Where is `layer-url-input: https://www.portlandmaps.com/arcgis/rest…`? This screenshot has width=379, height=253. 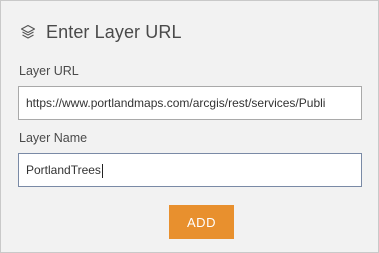 layer-url-input: https://www.portlandmaps.com/arcgis/rest… is located at coordinates (190, 103).